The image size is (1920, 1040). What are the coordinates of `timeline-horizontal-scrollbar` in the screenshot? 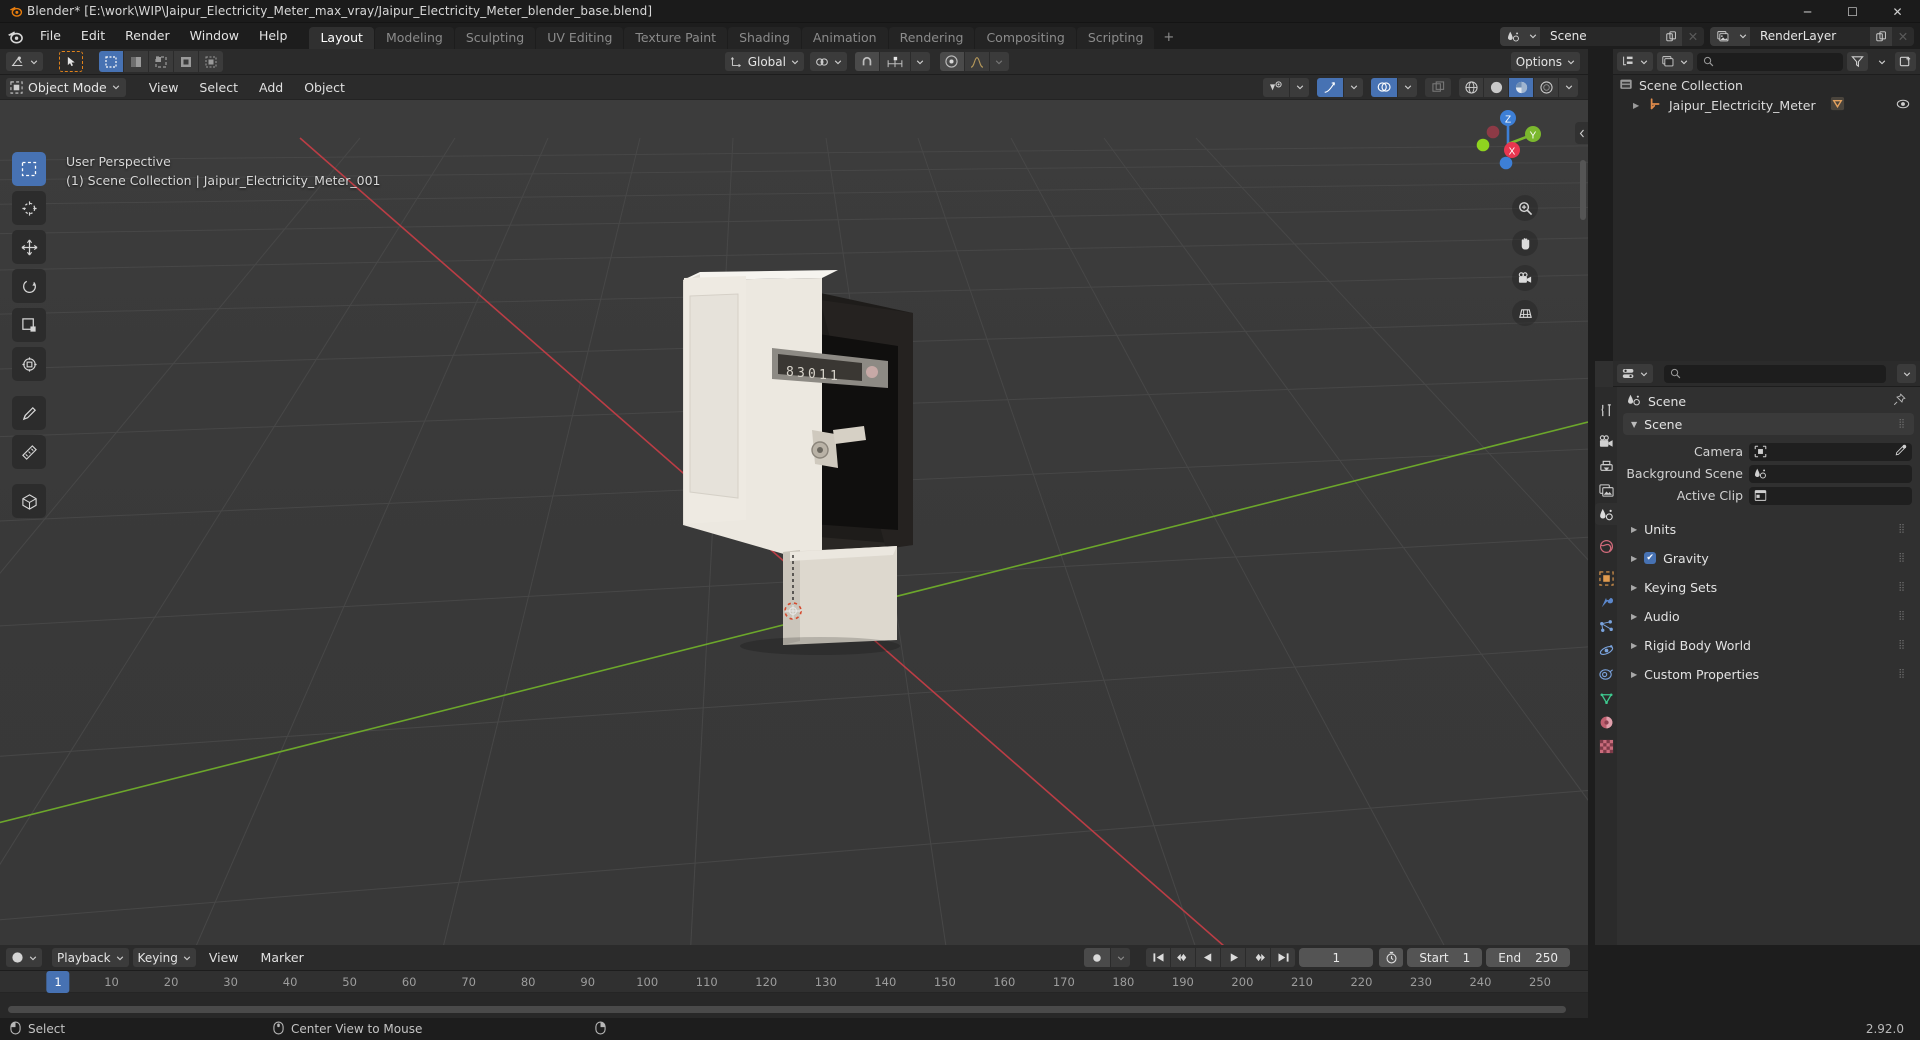 It's located at (787, 1009).